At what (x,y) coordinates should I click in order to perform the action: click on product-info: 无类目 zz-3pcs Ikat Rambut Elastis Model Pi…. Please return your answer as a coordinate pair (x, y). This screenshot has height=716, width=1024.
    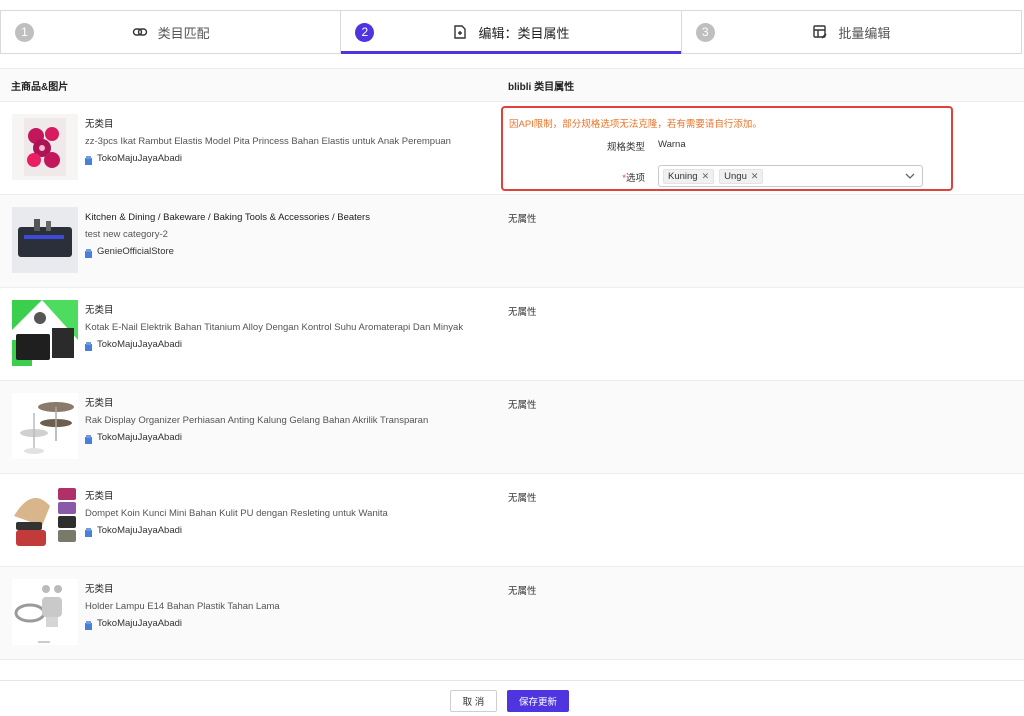
    Looking at the image, I should click on (268, 141).